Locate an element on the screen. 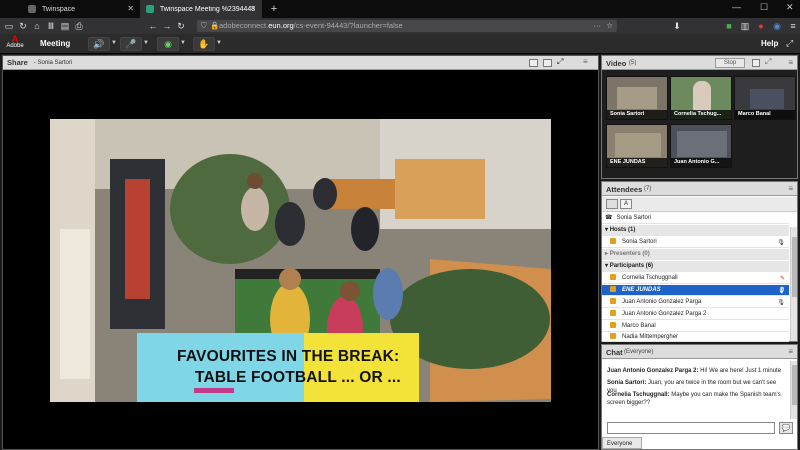 The width and height of the screenshot is (800, 450). chat-sender: Cornelia Tschuggnall: is located at coordinates (638, 395).